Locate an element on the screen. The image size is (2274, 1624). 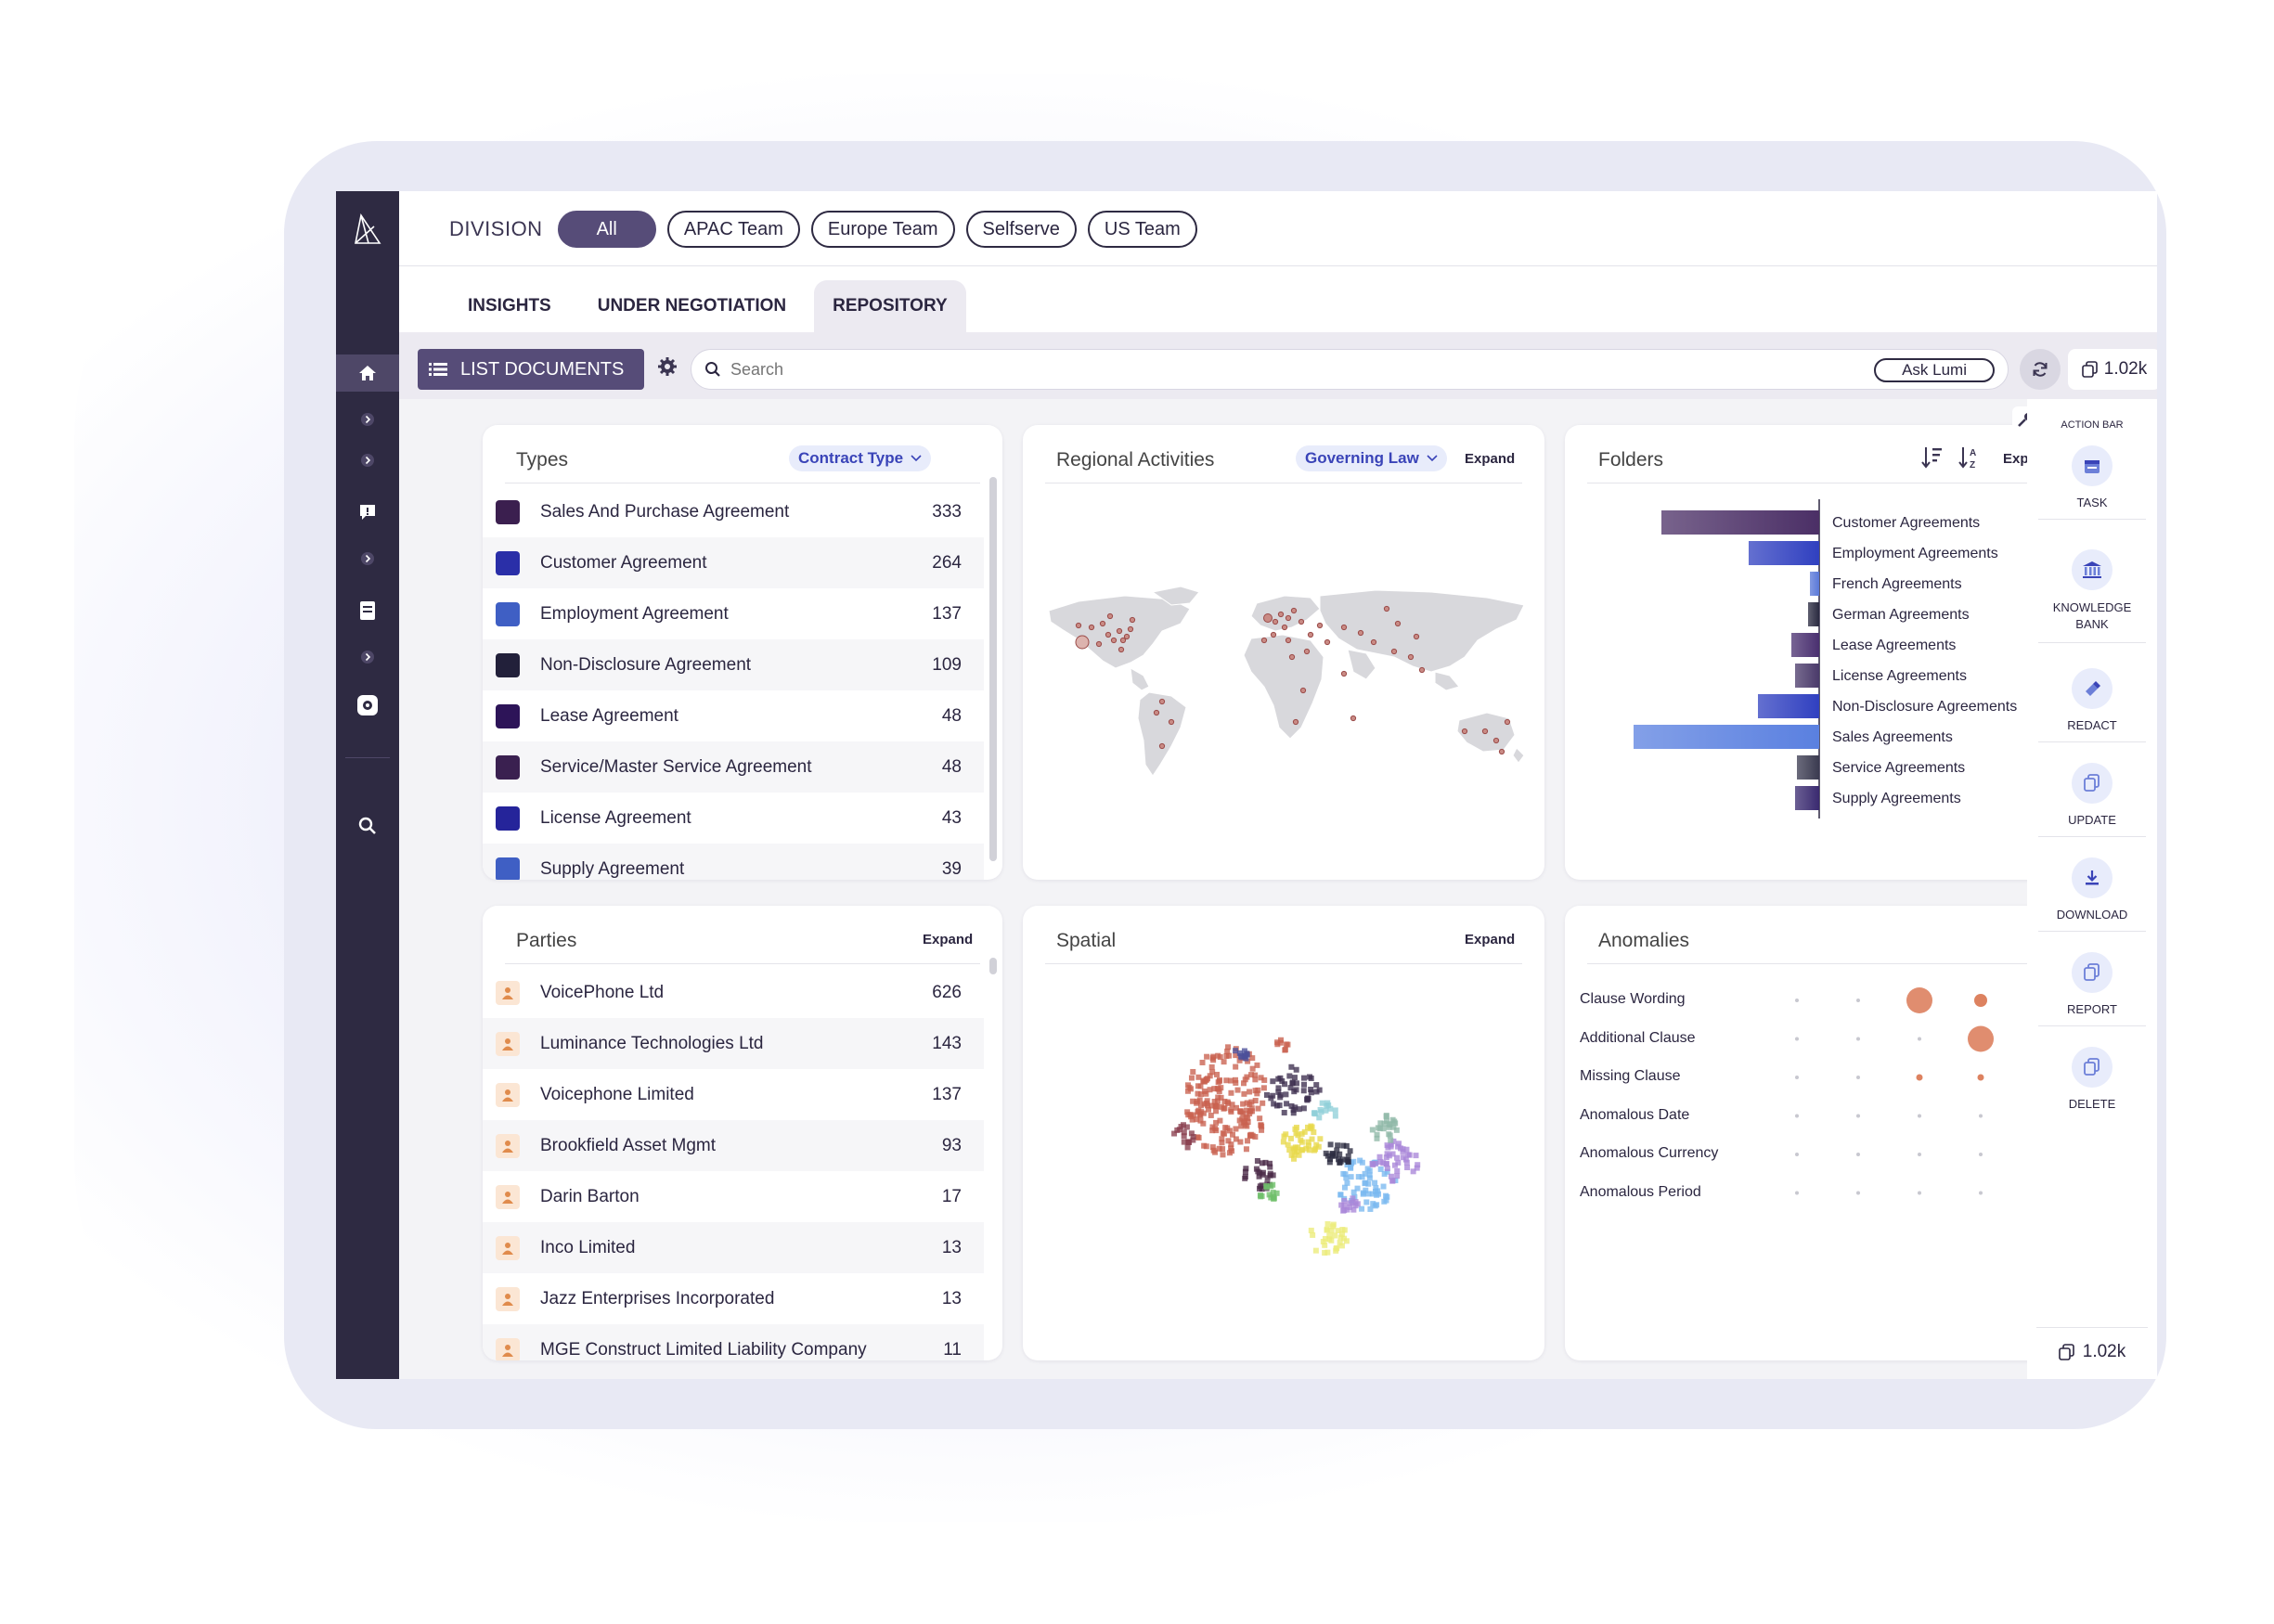
list-item: Employment Agreement 137 is located at coordinates (733, 614).